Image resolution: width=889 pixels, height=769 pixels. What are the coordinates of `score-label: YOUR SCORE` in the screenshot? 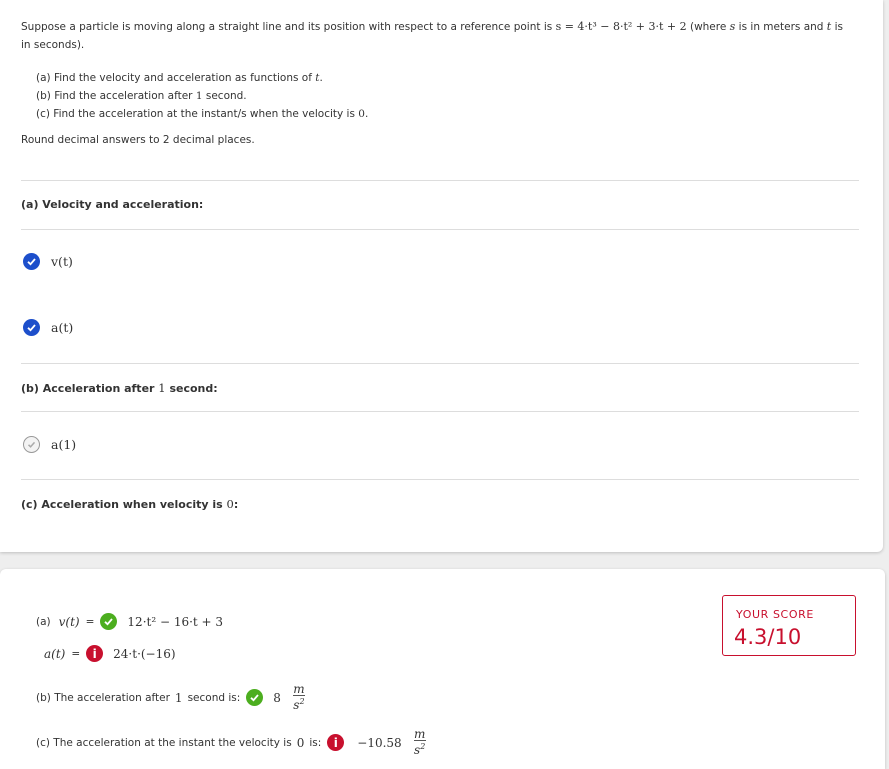 It's located at (775, 614).